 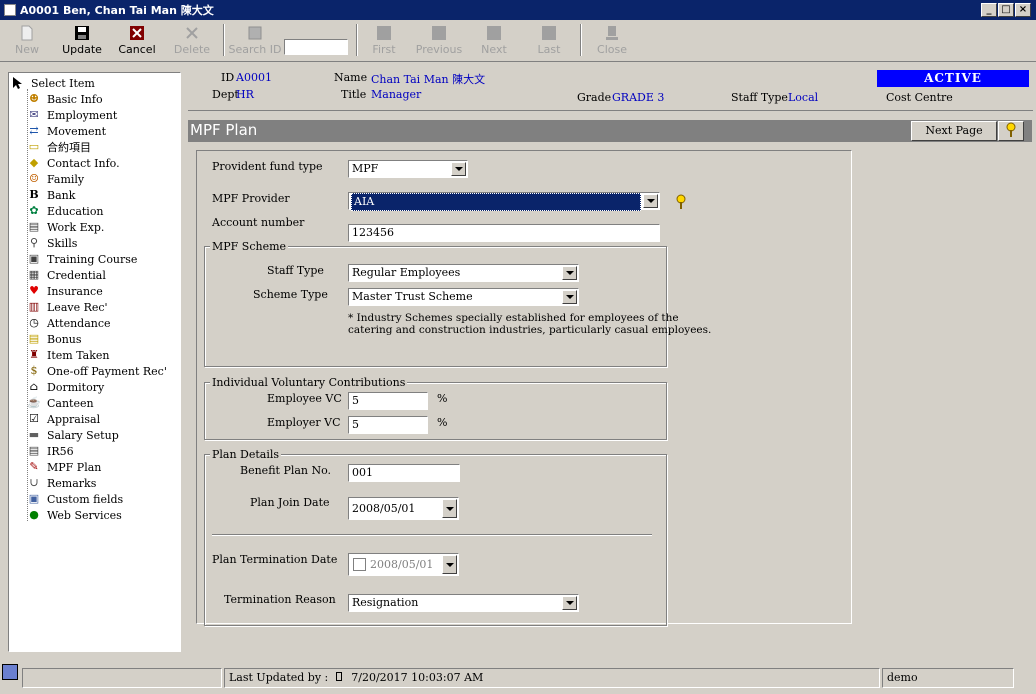 What do you see at coordinates (549, 41) in the screenshot?
I see `last-button: Last` at bounding box center [549, 41].